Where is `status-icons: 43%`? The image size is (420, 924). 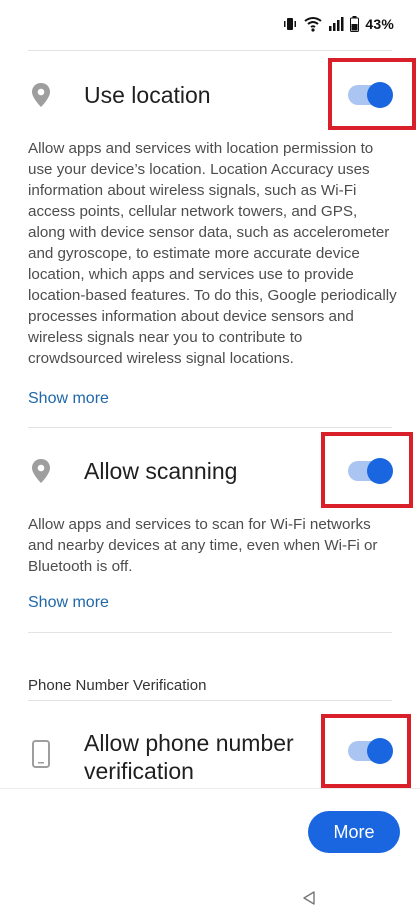 status-icons: 43% is located at coordinates (338, 24).